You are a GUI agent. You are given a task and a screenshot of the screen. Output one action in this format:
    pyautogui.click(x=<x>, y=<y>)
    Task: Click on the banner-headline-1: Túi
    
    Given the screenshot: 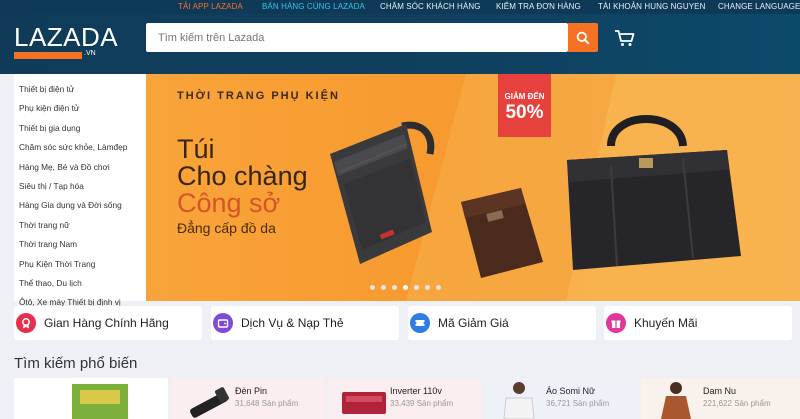 What is the action you would take?
    pyautogui.click(x=196, y=149)
    